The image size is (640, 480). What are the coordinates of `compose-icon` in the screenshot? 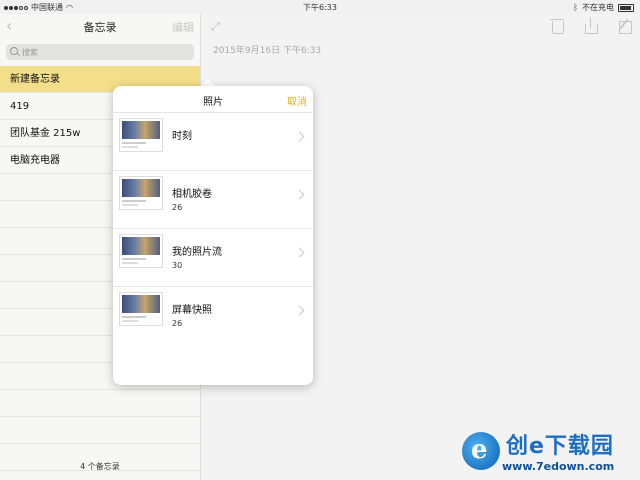 It's located at (625, 26).